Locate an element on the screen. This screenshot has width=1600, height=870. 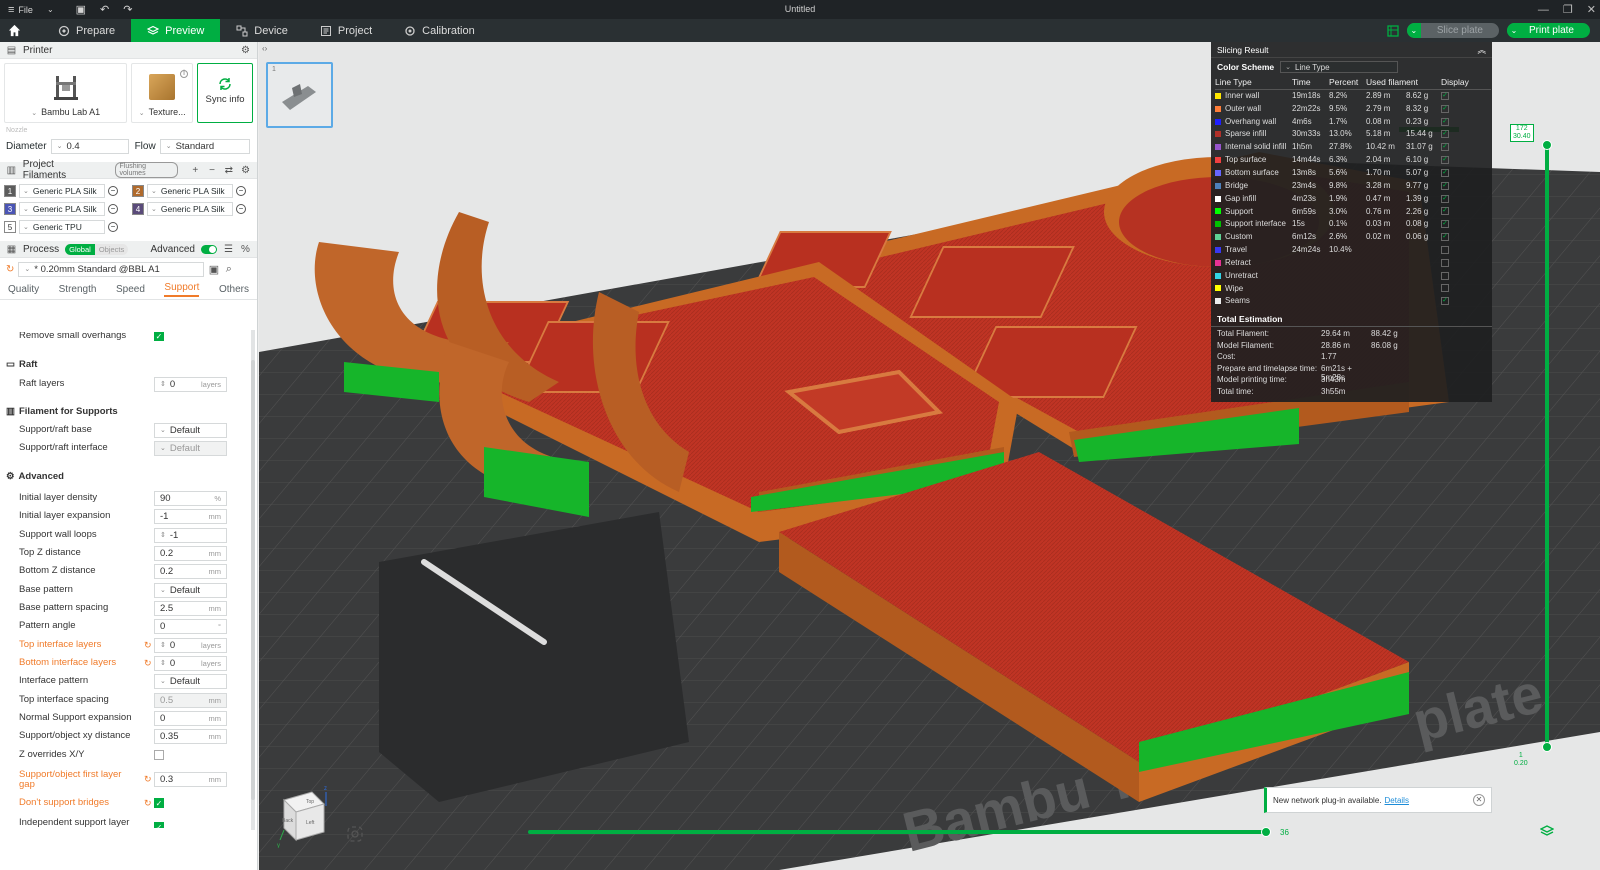
bottom-interface-input: ⇕ 0 layers is located at coordinates (190, 663).